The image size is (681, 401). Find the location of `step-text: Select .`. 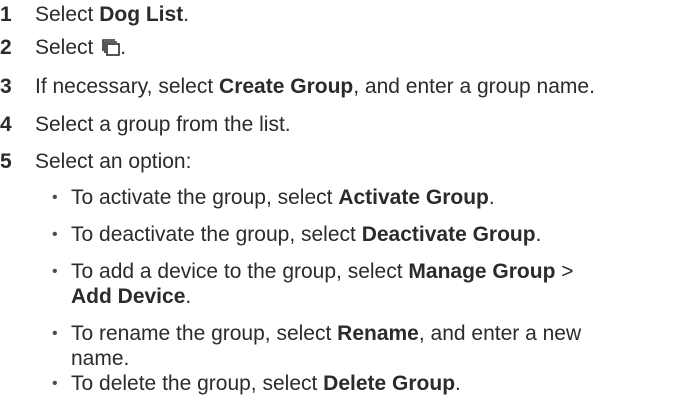

step-text: Select . is located at coordinates (81, 47).